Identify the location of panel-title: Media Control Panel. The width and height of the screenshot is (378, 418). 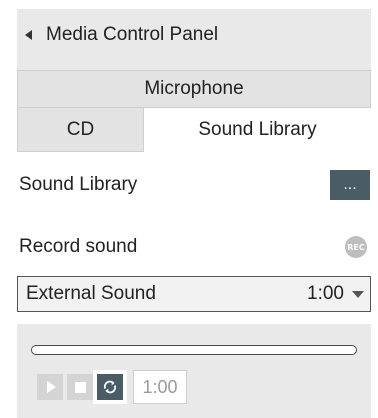
(132, 34).